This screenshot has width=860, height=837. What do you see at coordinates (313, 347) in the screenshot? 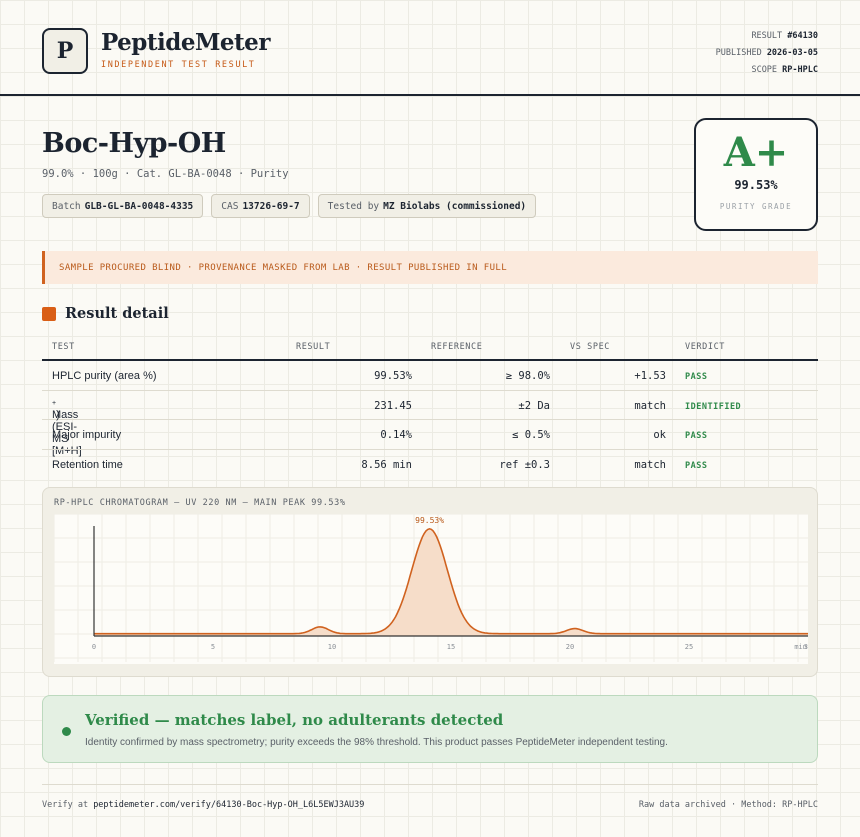
I see `header-result: RESULT` at bounding box center [313, 347].